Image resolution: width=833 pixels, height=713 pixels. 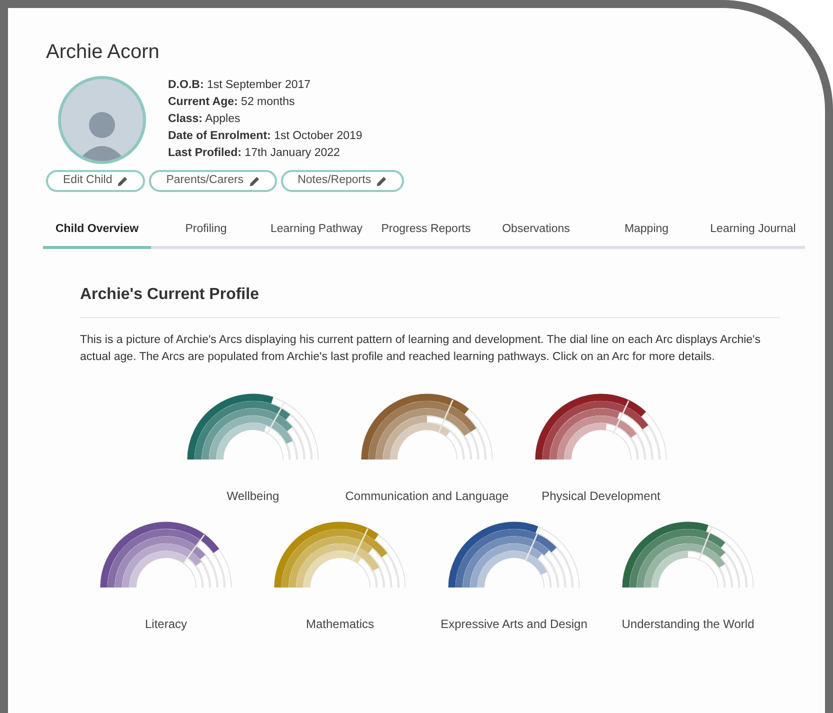 What do you see at coordinates (426, 233) in the screenshot?
I see `tab: Progress Reports` at bounding box center [426, 233].